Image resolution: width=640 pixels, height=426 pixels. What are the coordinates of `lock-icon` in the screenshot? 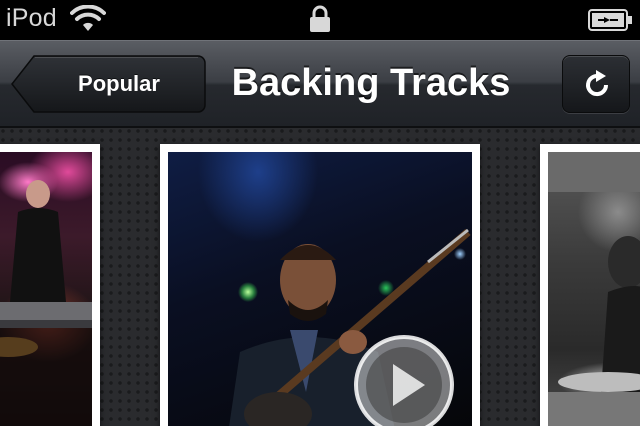 It's located at (320, 21).